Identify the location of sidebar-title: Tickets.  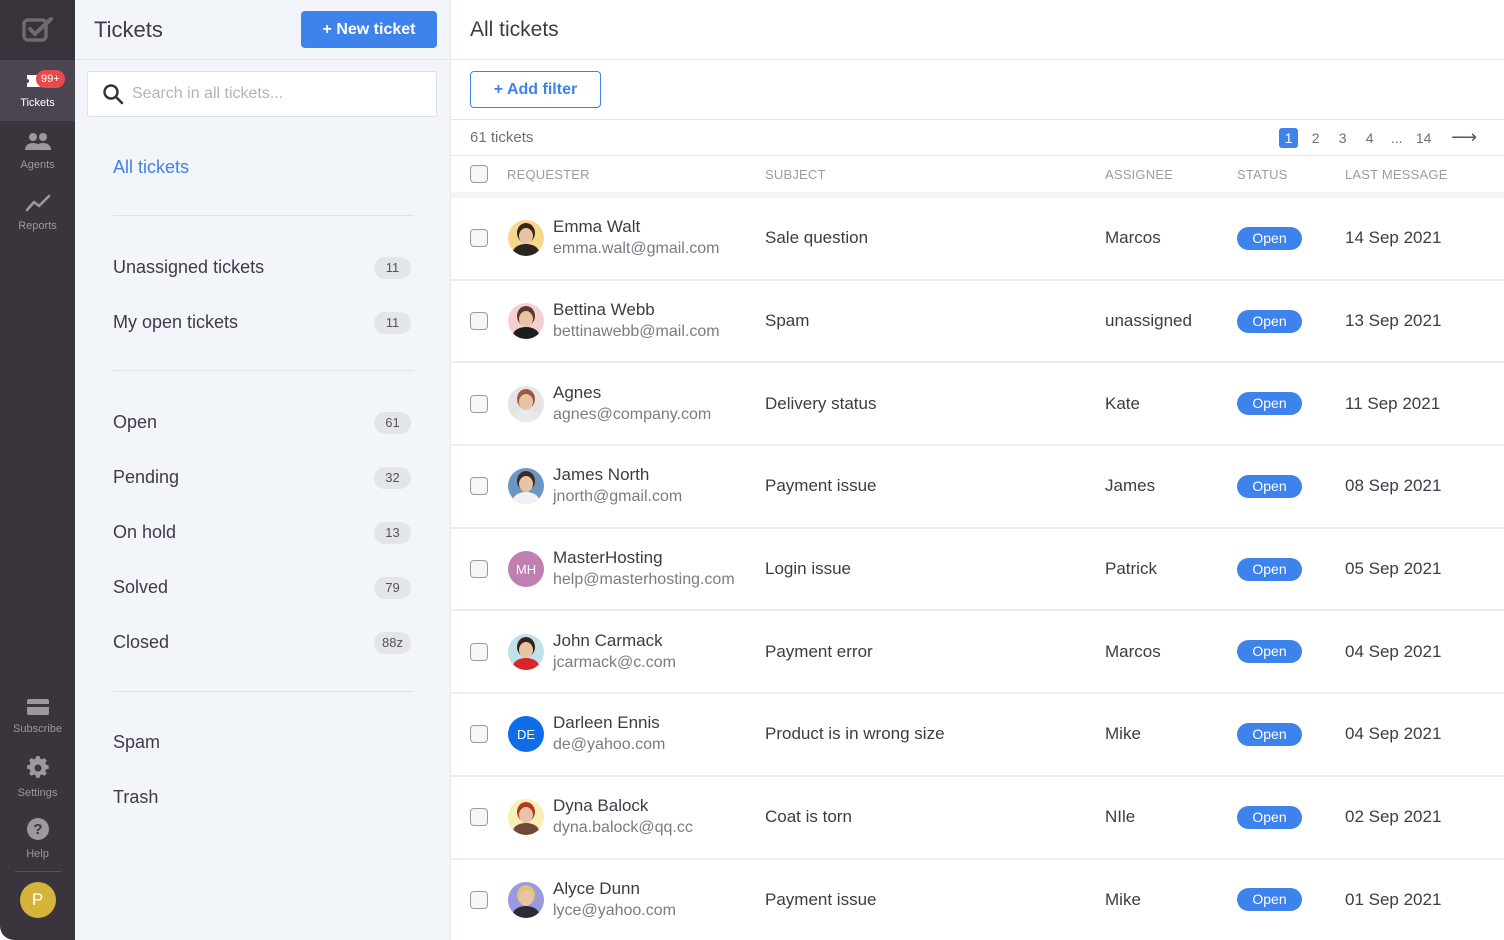
(128, 29).